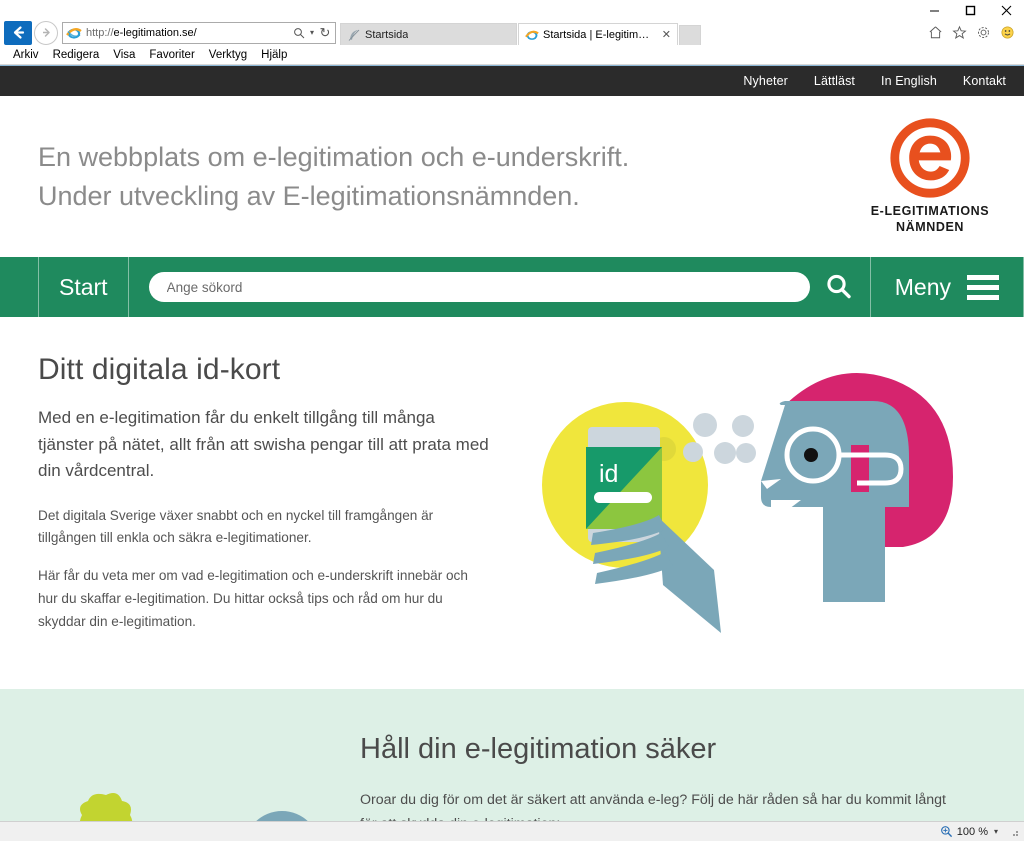 The image size is (1024, 841). I want to click on padlocks-and-person-illustration-icon, so click(193, 806).